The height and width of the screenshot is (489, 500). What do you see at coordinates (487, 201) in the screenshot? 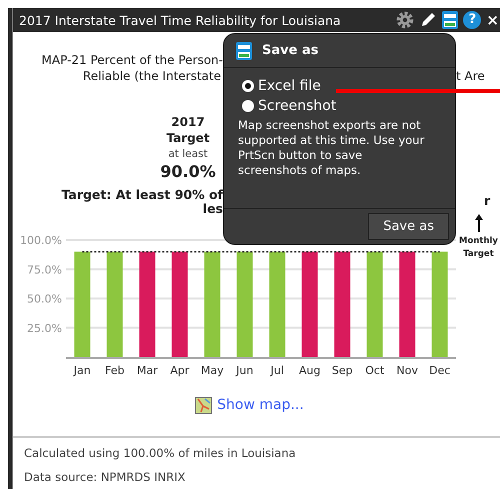
I see `target-text: r` at bounding box center [487, 201].